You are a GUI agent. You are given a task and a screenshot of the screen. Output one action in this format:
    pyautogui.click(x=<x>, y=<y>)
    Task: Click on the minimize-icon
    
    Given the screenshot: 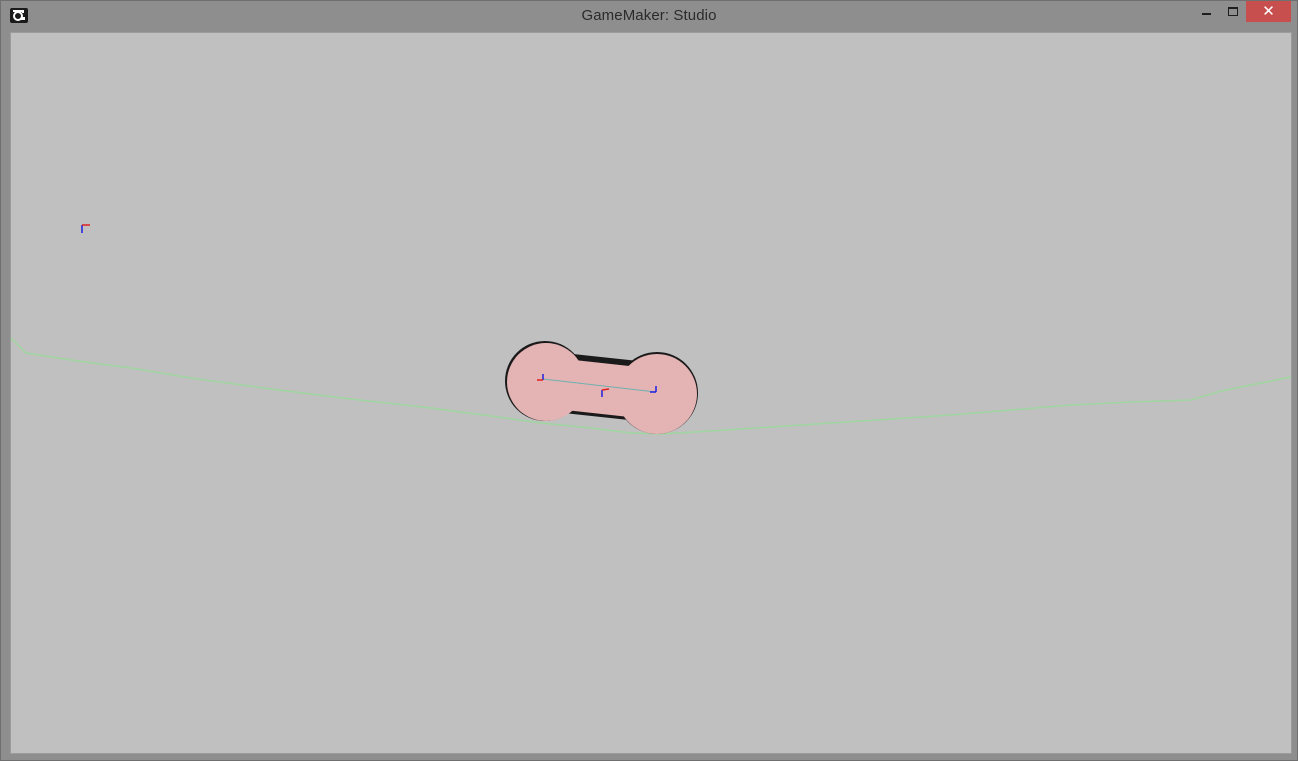 What is the action you would take?
    pyautogui.click(x=1206, y=14)
    